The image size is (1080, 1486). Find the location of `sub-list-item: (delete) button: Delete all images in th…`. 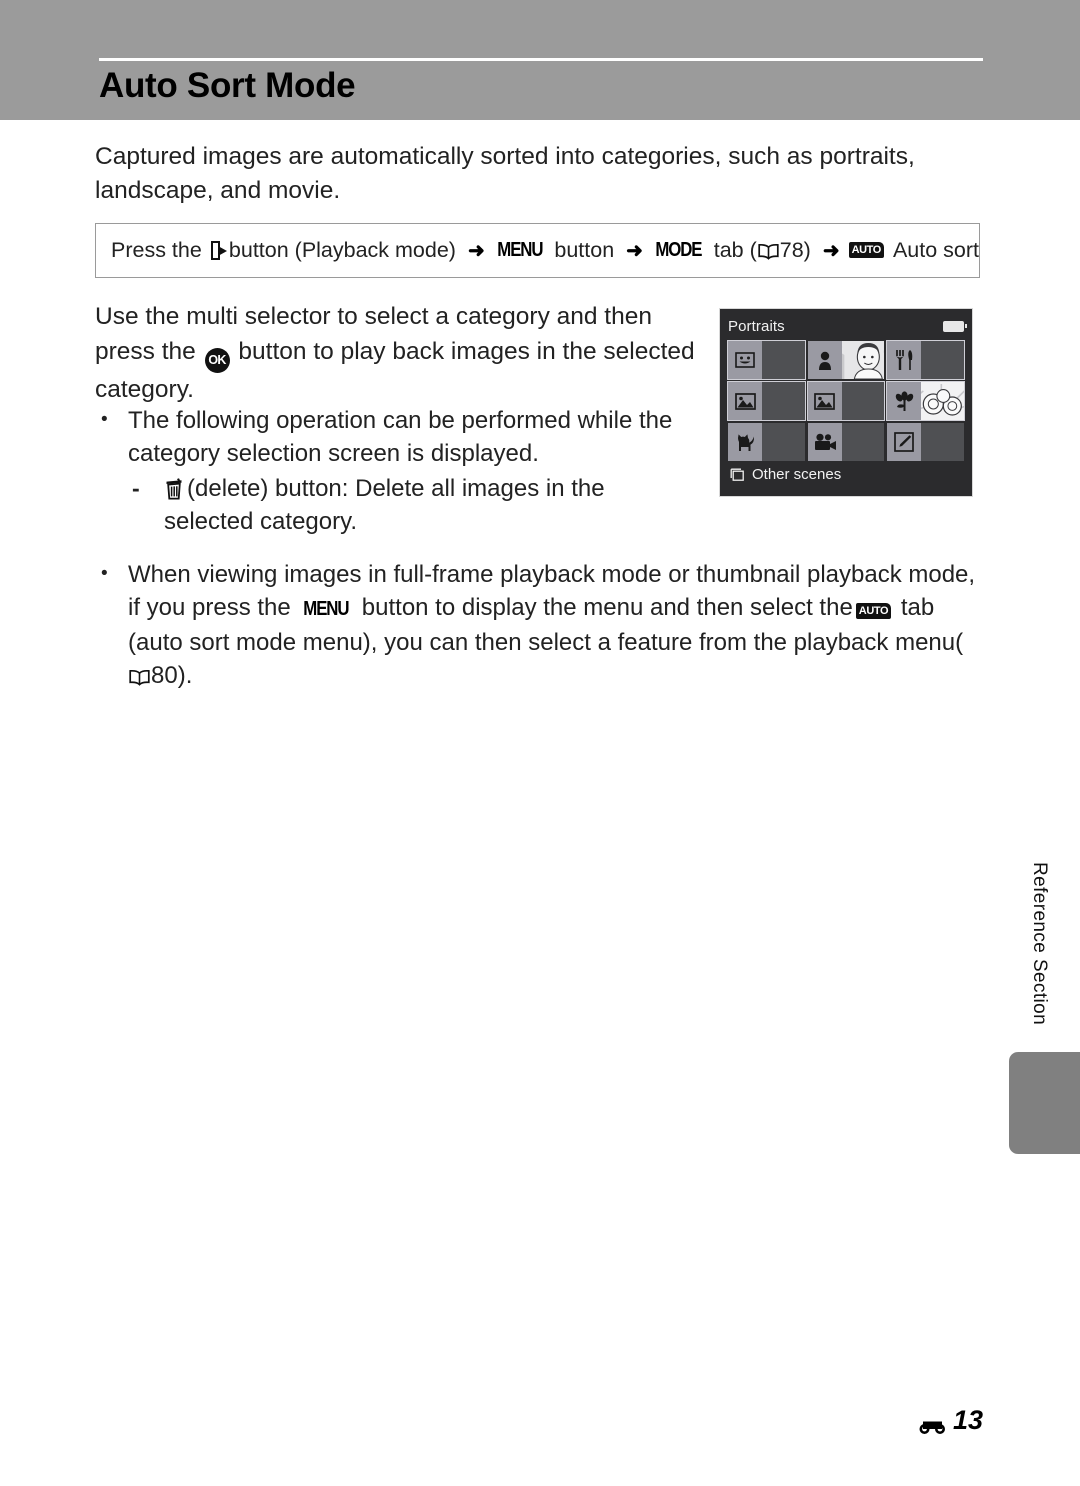

sub-list-item: (delete) button: Delete all images in th… is located at coordinates (408, 505).